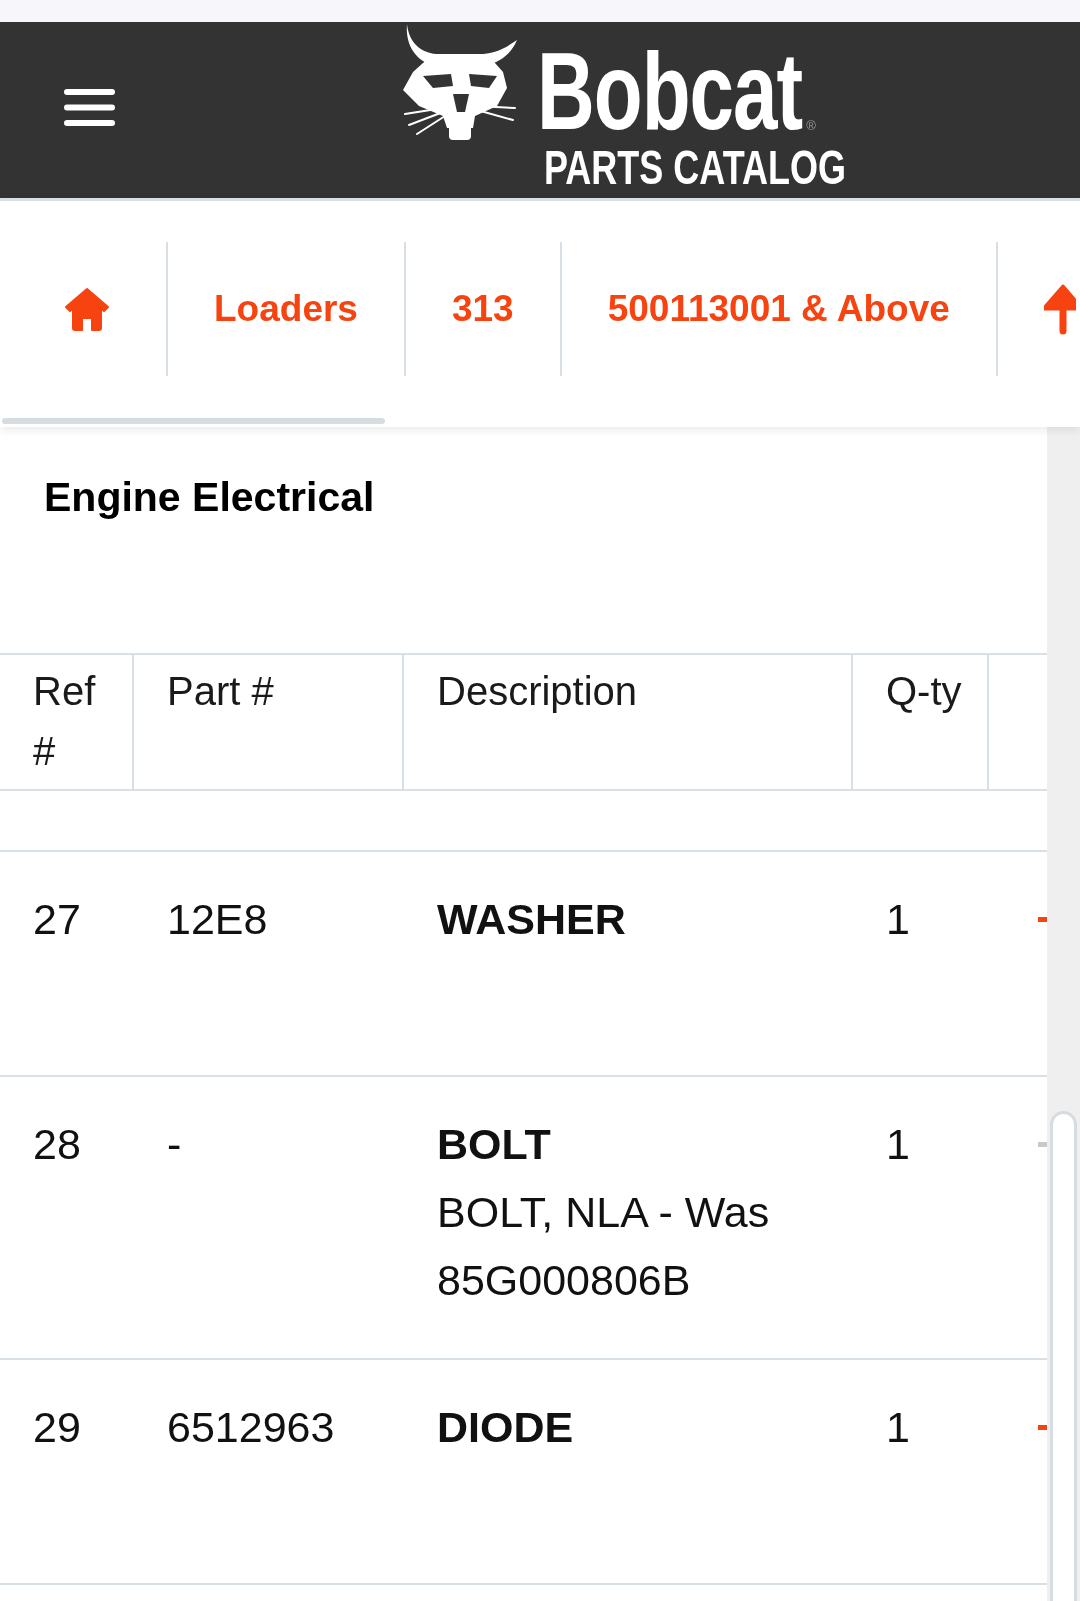  Describe the element at coordinates (217, 919) in the screenshot. I see `table-cell-text: 12E8` at that location.